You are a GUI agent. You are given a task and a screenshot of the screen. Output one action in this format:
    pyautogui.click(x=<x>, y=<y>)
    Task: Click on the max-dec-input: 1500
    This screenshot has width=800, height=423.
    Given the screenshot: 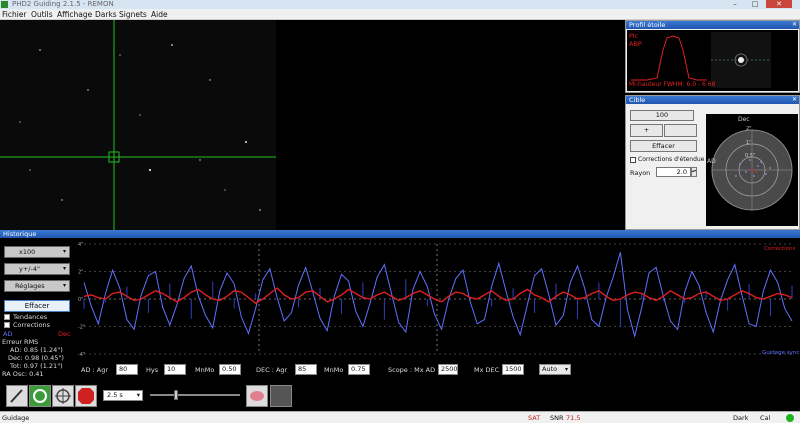 What is the action you would take?
    pyautogui.click(x=513, y=369)
    